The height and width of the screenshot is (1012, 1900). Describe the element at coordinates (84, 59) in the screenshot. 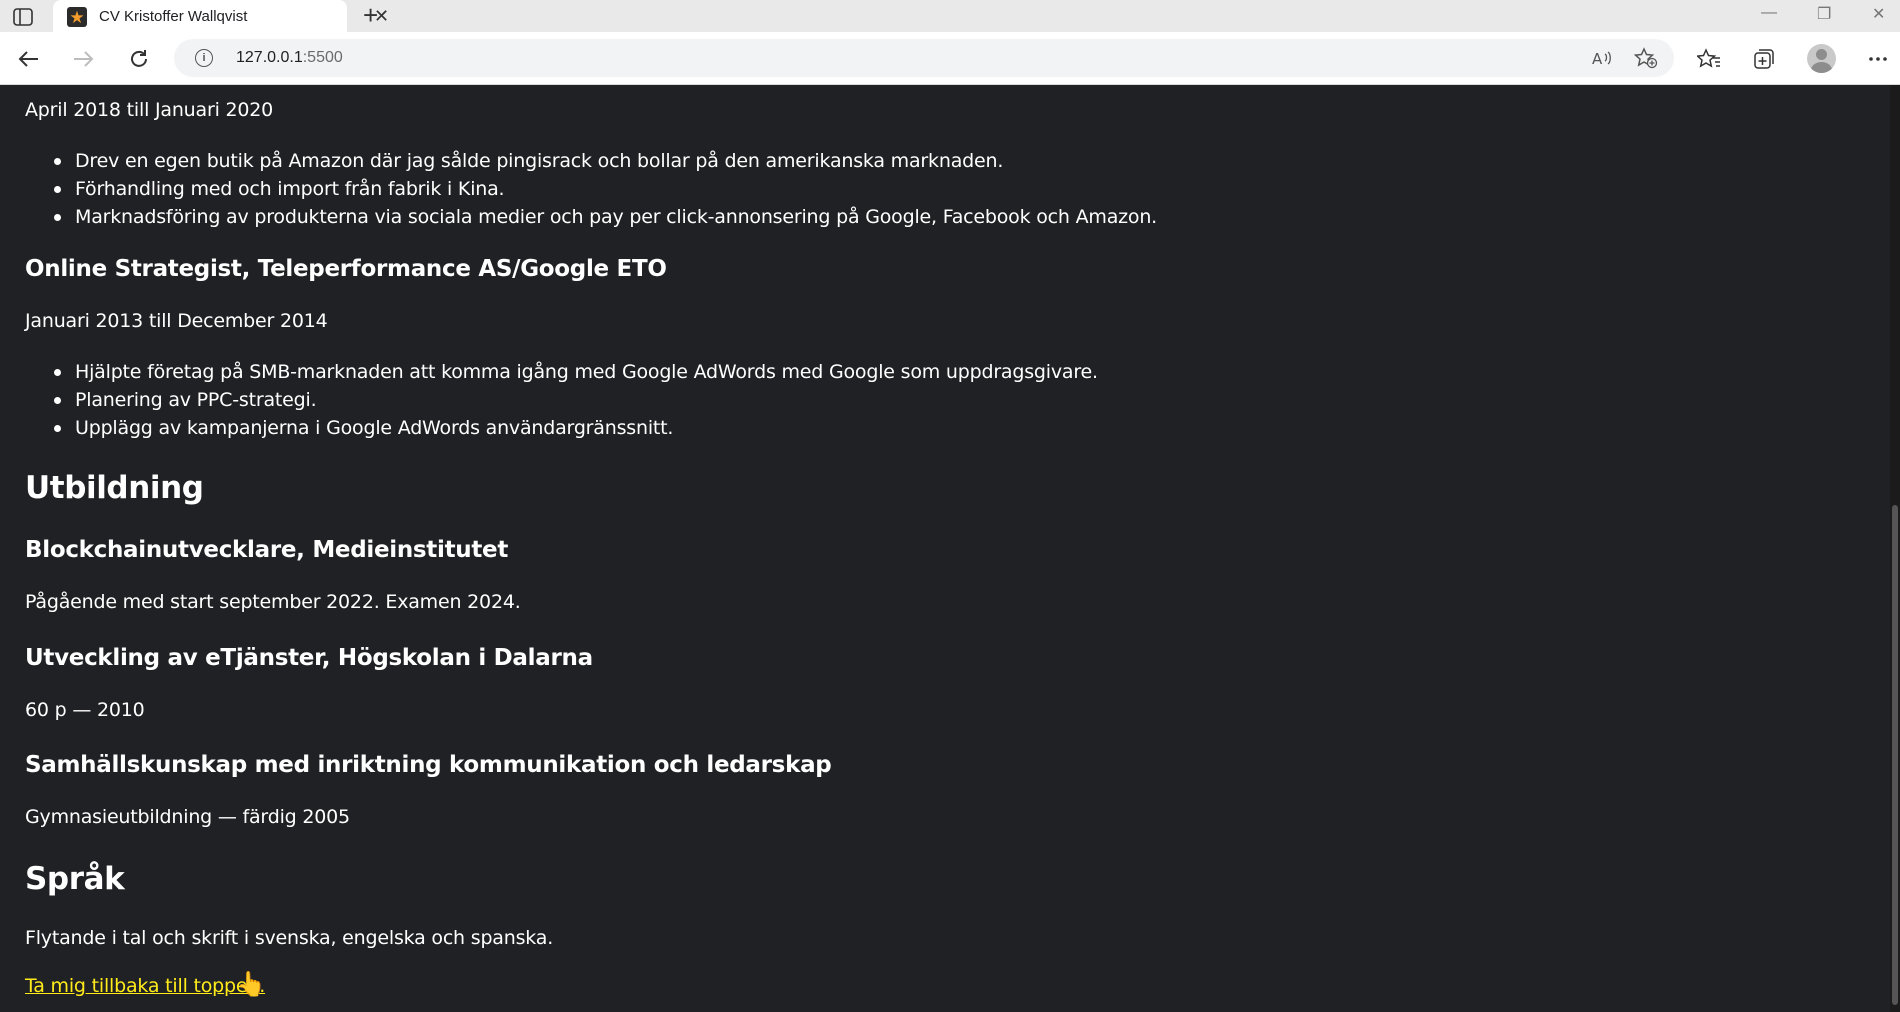

I see `forward-arrow-icon` at that location.